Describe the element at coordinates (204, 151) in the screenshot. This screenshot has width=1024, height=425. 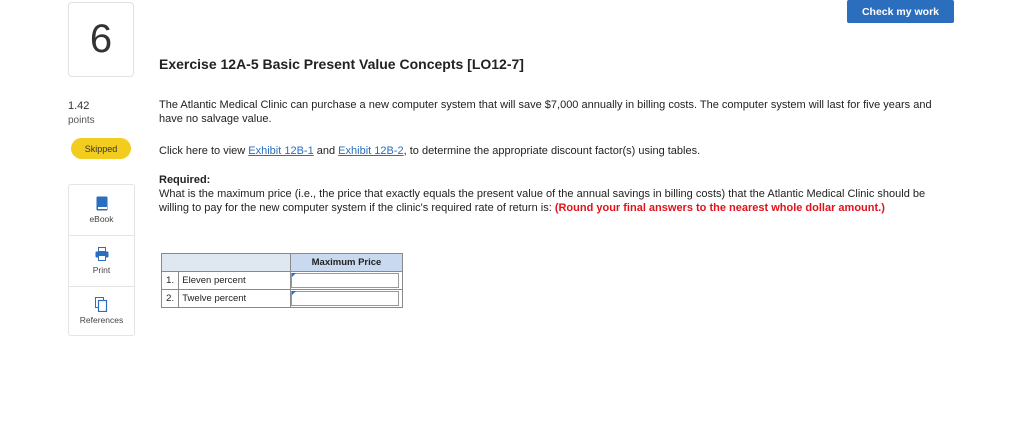
I see `exhibit-prefix: Click here to view` at that location.